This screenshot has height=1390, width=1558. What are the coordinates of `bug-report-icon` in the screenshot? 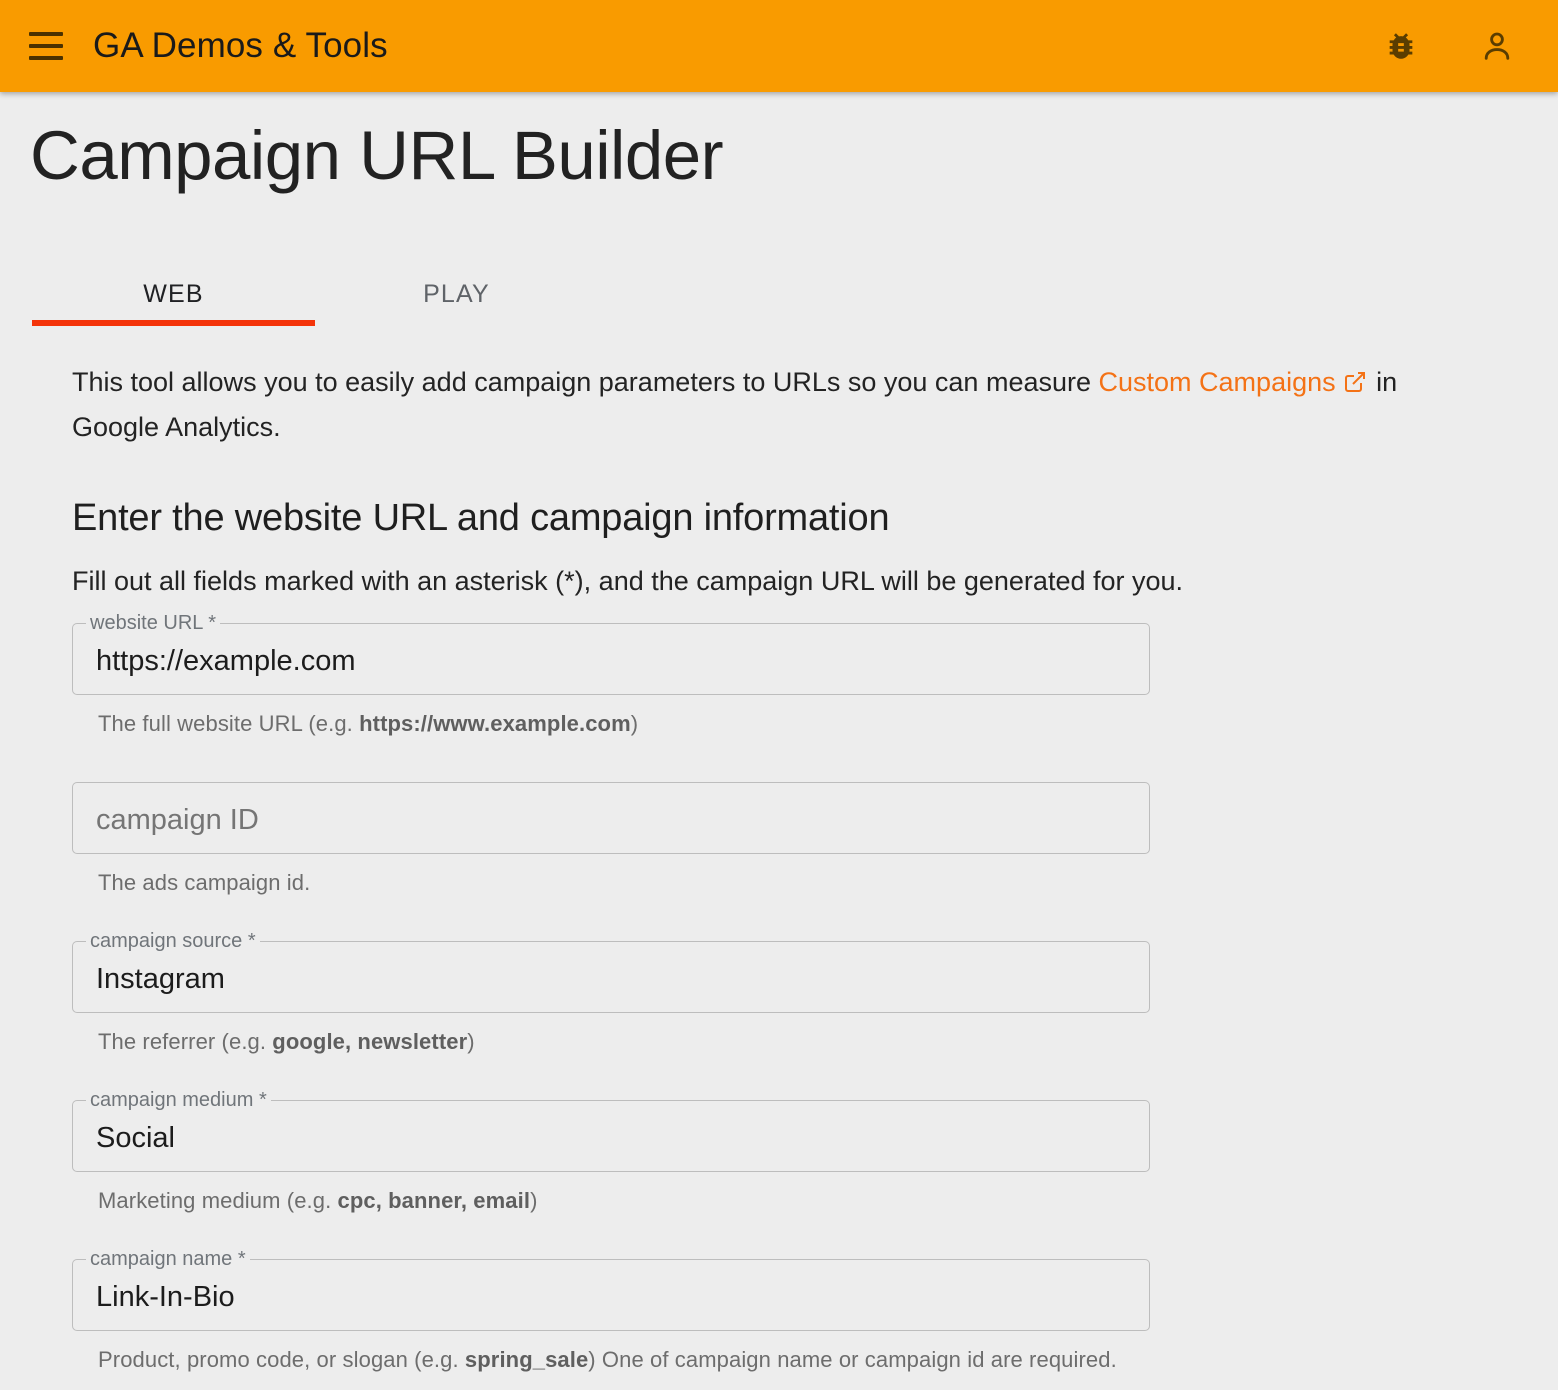 It's located at (1401, 46).